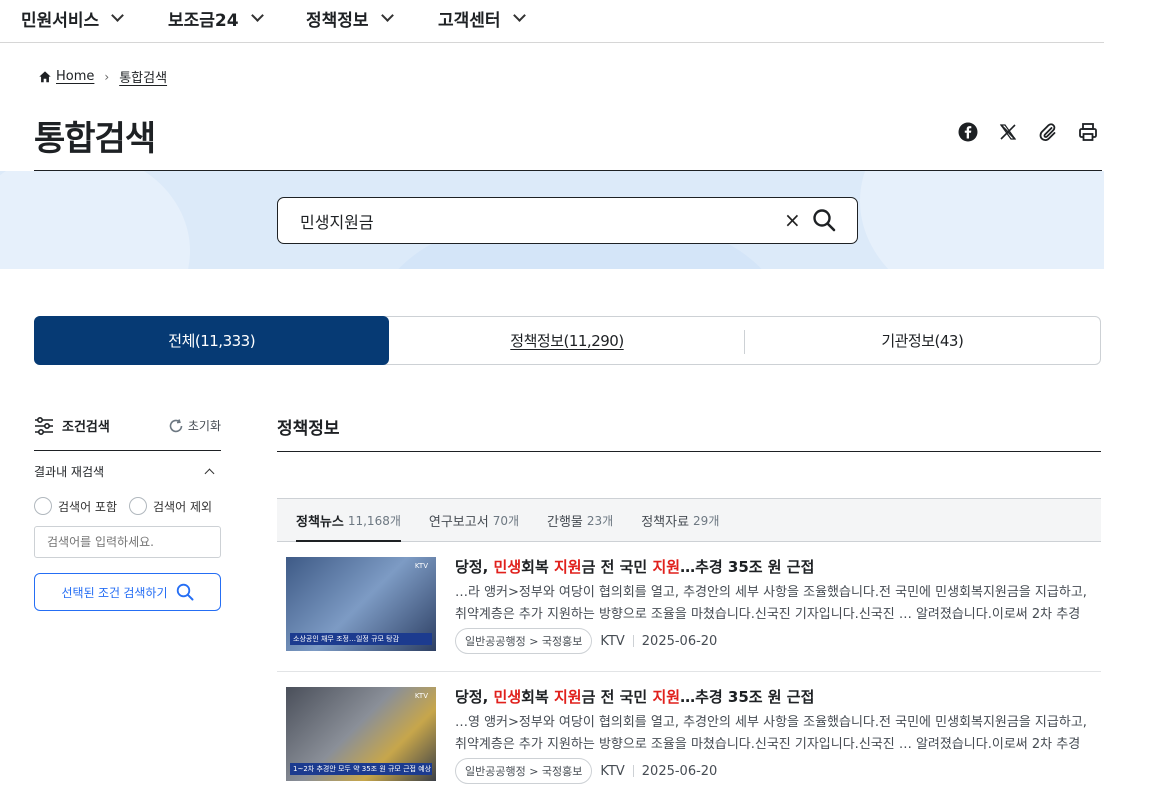 The image size is (1152, 800). I want to click on result-tabs: 전체(11,333) 정책정보(11,290) 기관정보(43), so click(567, 340).